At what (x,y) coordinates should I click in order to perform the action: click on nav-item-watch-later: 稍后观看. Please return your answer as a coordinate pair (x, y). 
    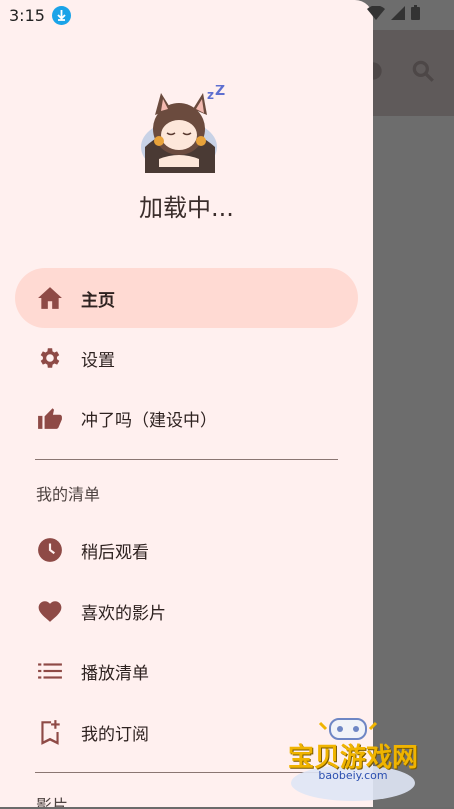
    Looking at the image, I should click on (186, 550).